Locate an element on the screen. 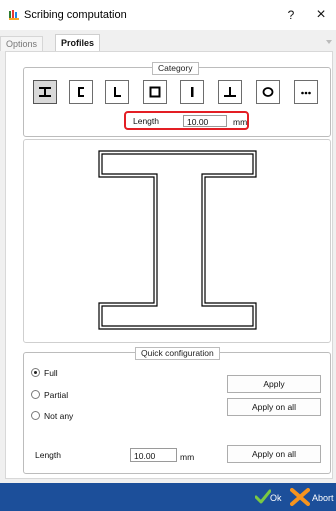  category-length-unit: mm is located at coordinates (240, 122).